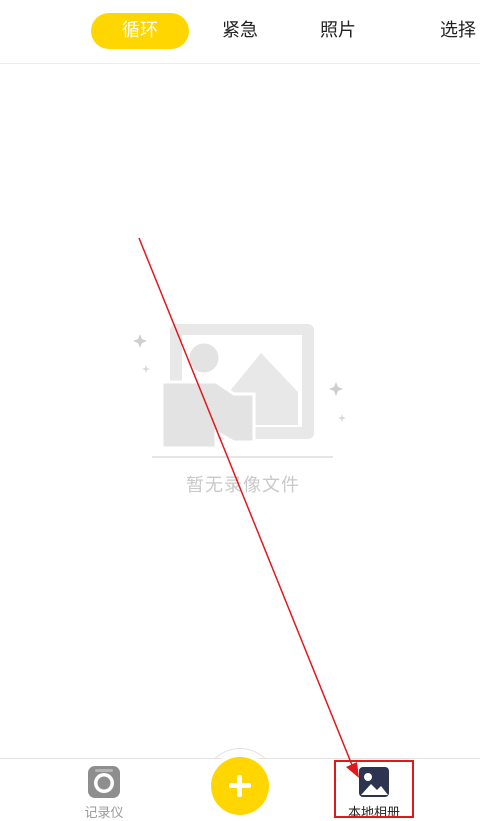 This screenshot has width=480, height=821. Describe the element at coordinates (104, 782) in the screenshot. I see `camera-icon` at that location.